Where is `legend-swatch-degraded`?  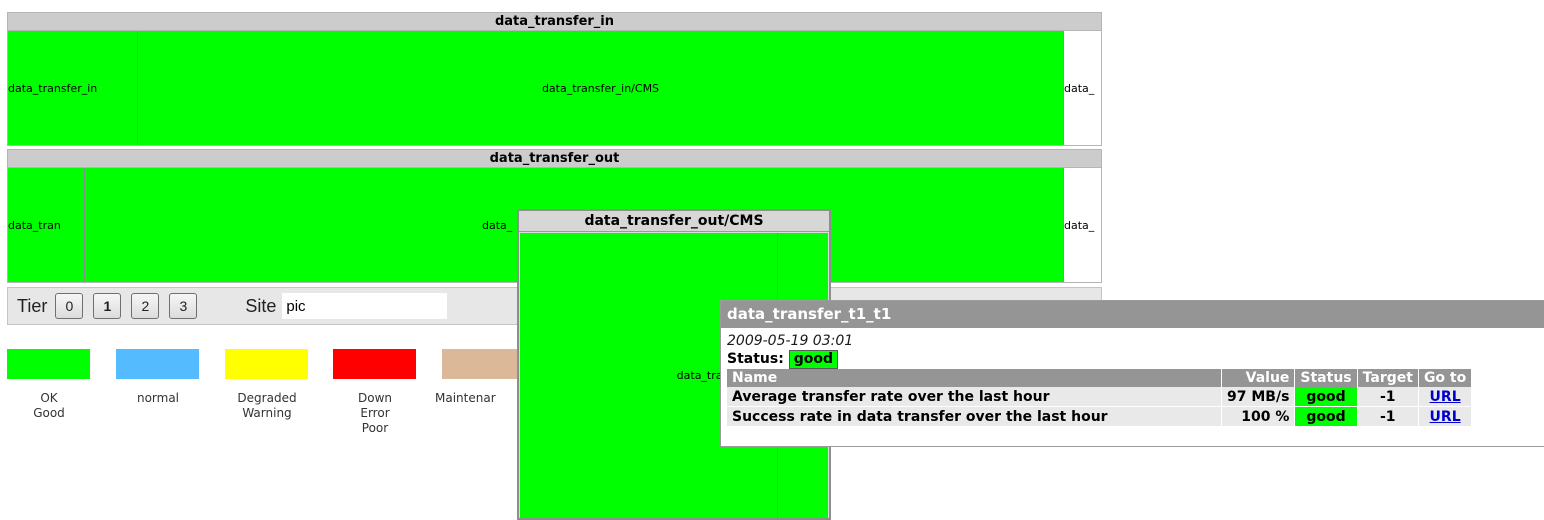 legend-swatch-degraded is located at coordinates (266, 364).